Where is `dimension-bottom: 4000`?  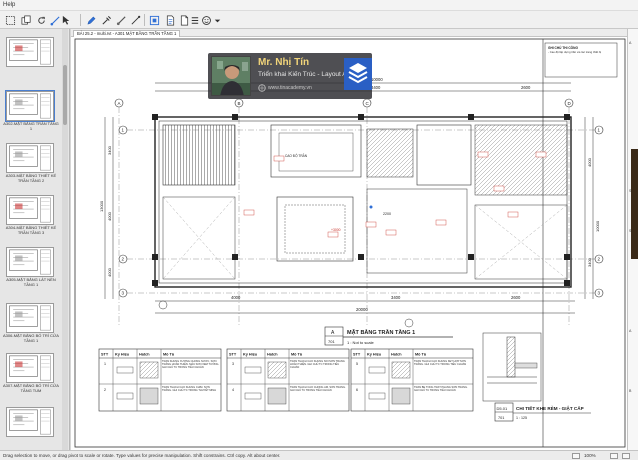
dimension-bottom: 4000 is located at coordinates (236, 297).